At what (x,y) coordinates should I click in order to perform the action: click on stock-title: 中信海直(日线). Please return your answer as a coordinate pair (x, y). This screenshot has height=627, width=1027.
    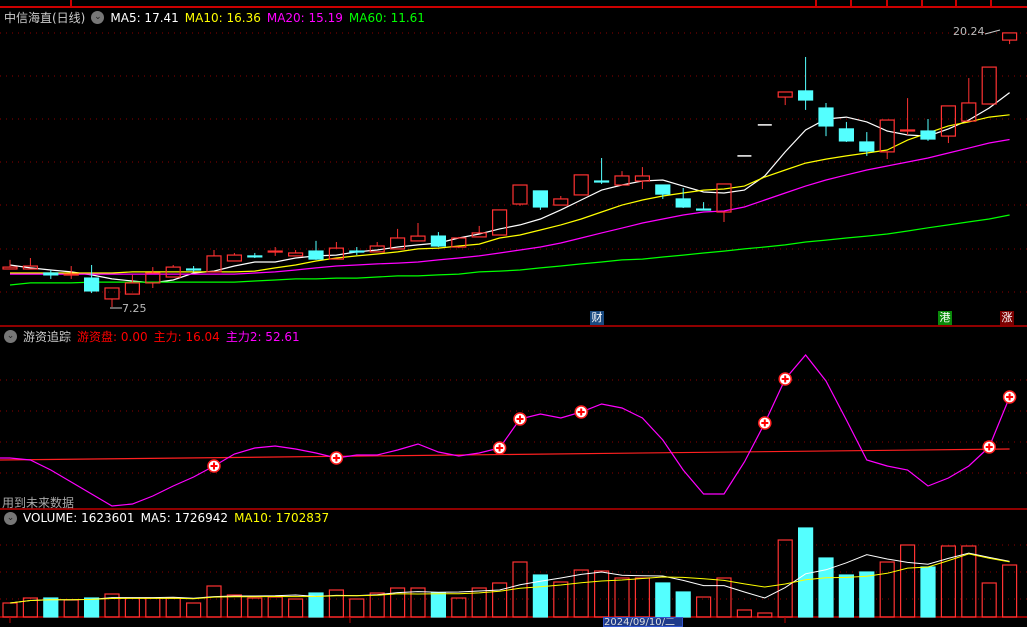
    Looking at the image, I should click on (45, 18).